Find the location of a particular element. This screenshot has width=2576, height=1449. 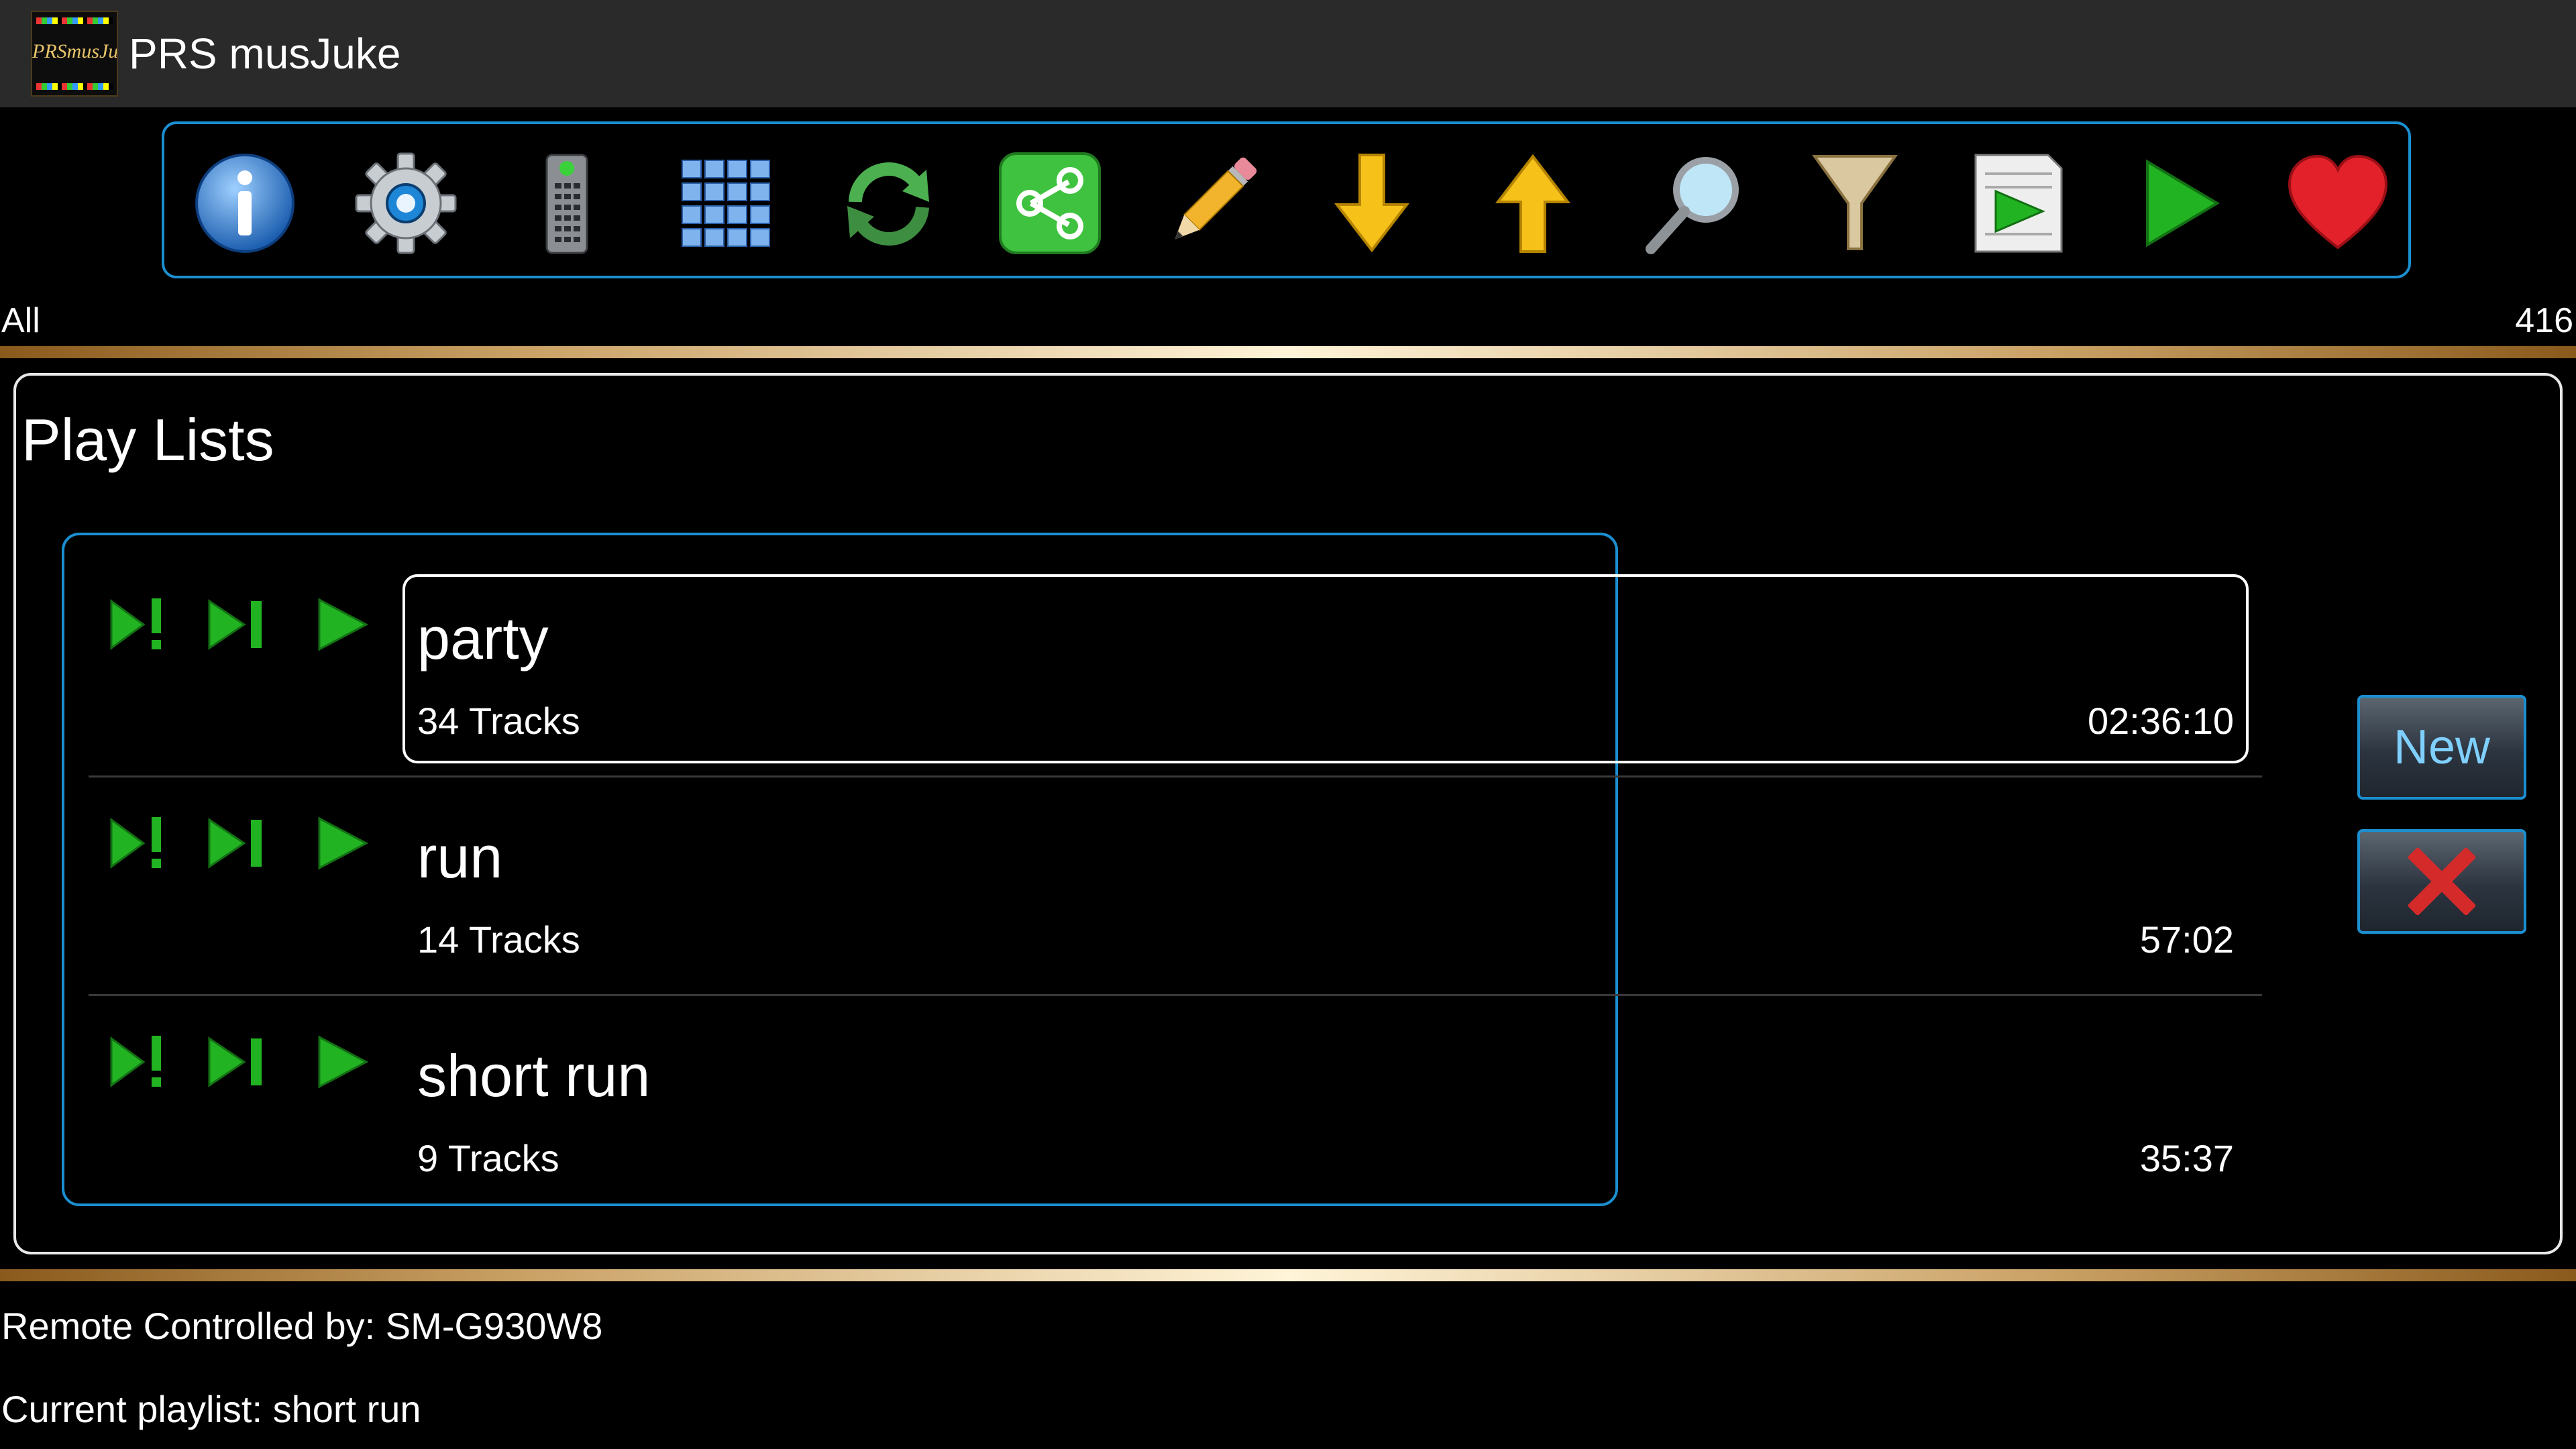

move-down-button is located at coordinates (1372, 203).